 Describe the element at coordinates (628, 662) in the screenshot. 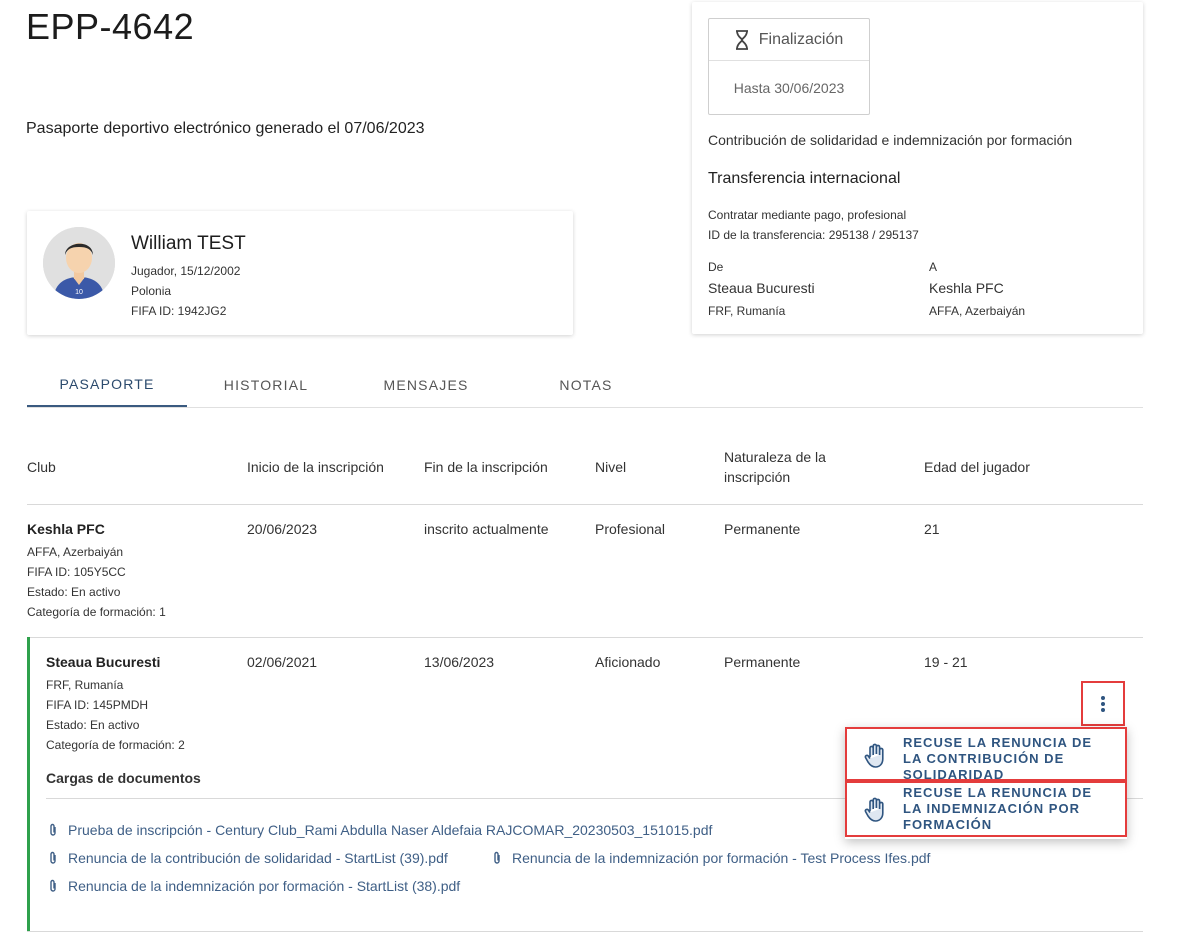

I see `row-level: Aficionado` at that location.